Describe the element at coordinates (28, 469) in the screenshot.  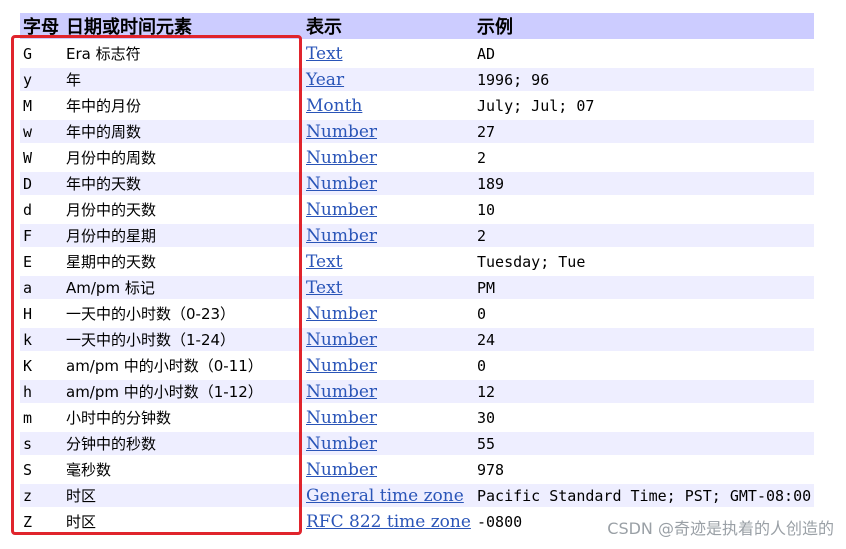
I see `cell-letter: S` at that location.